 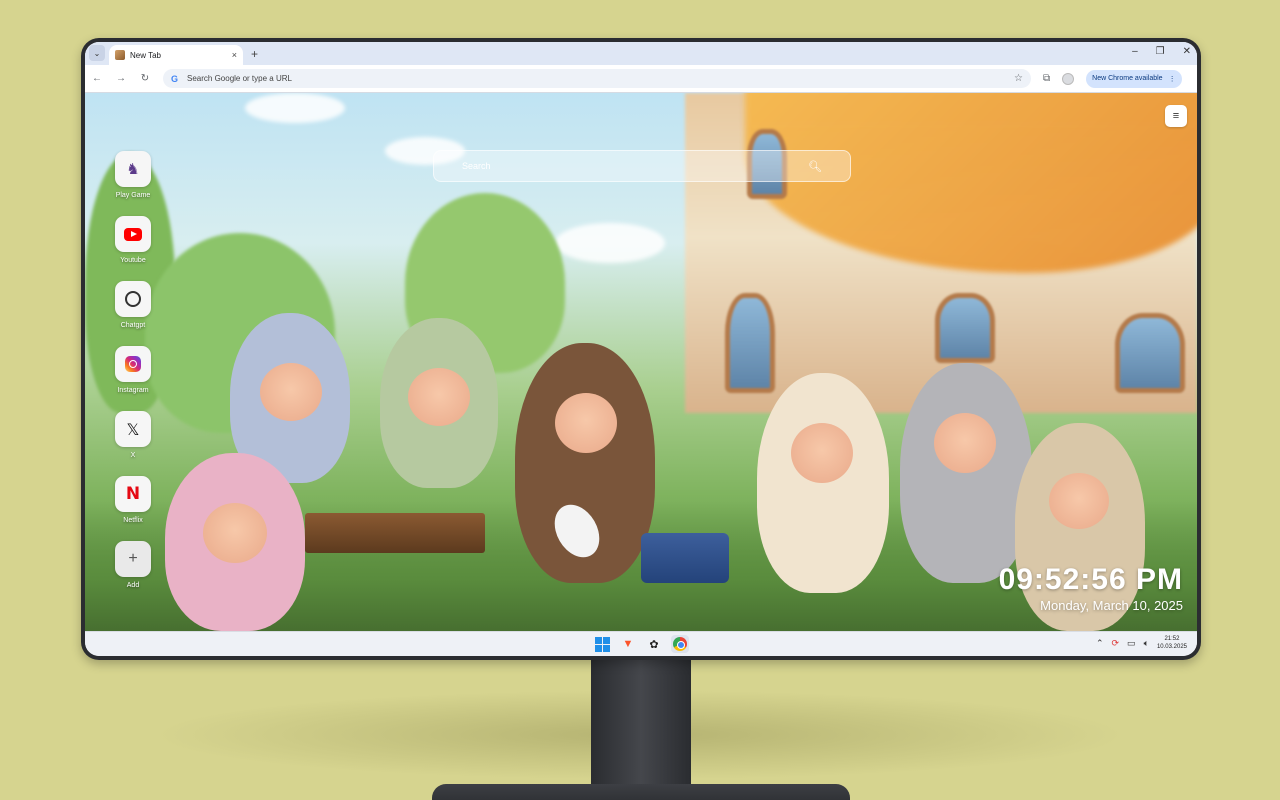 I want to click on monitor-stand-base, so click(x=641, y=792).